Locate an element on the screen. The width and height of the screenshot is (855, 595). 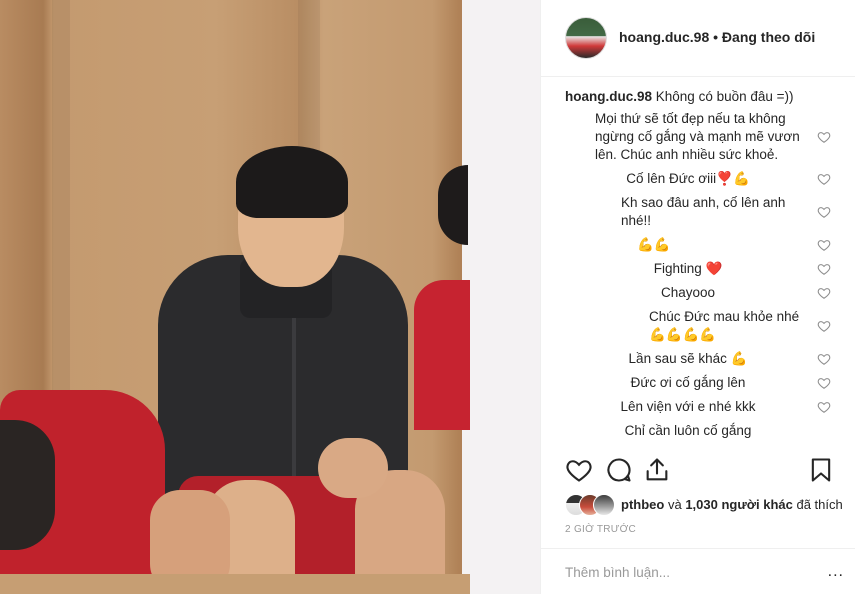
likes-connector: và is located at coordinates (674, 504).